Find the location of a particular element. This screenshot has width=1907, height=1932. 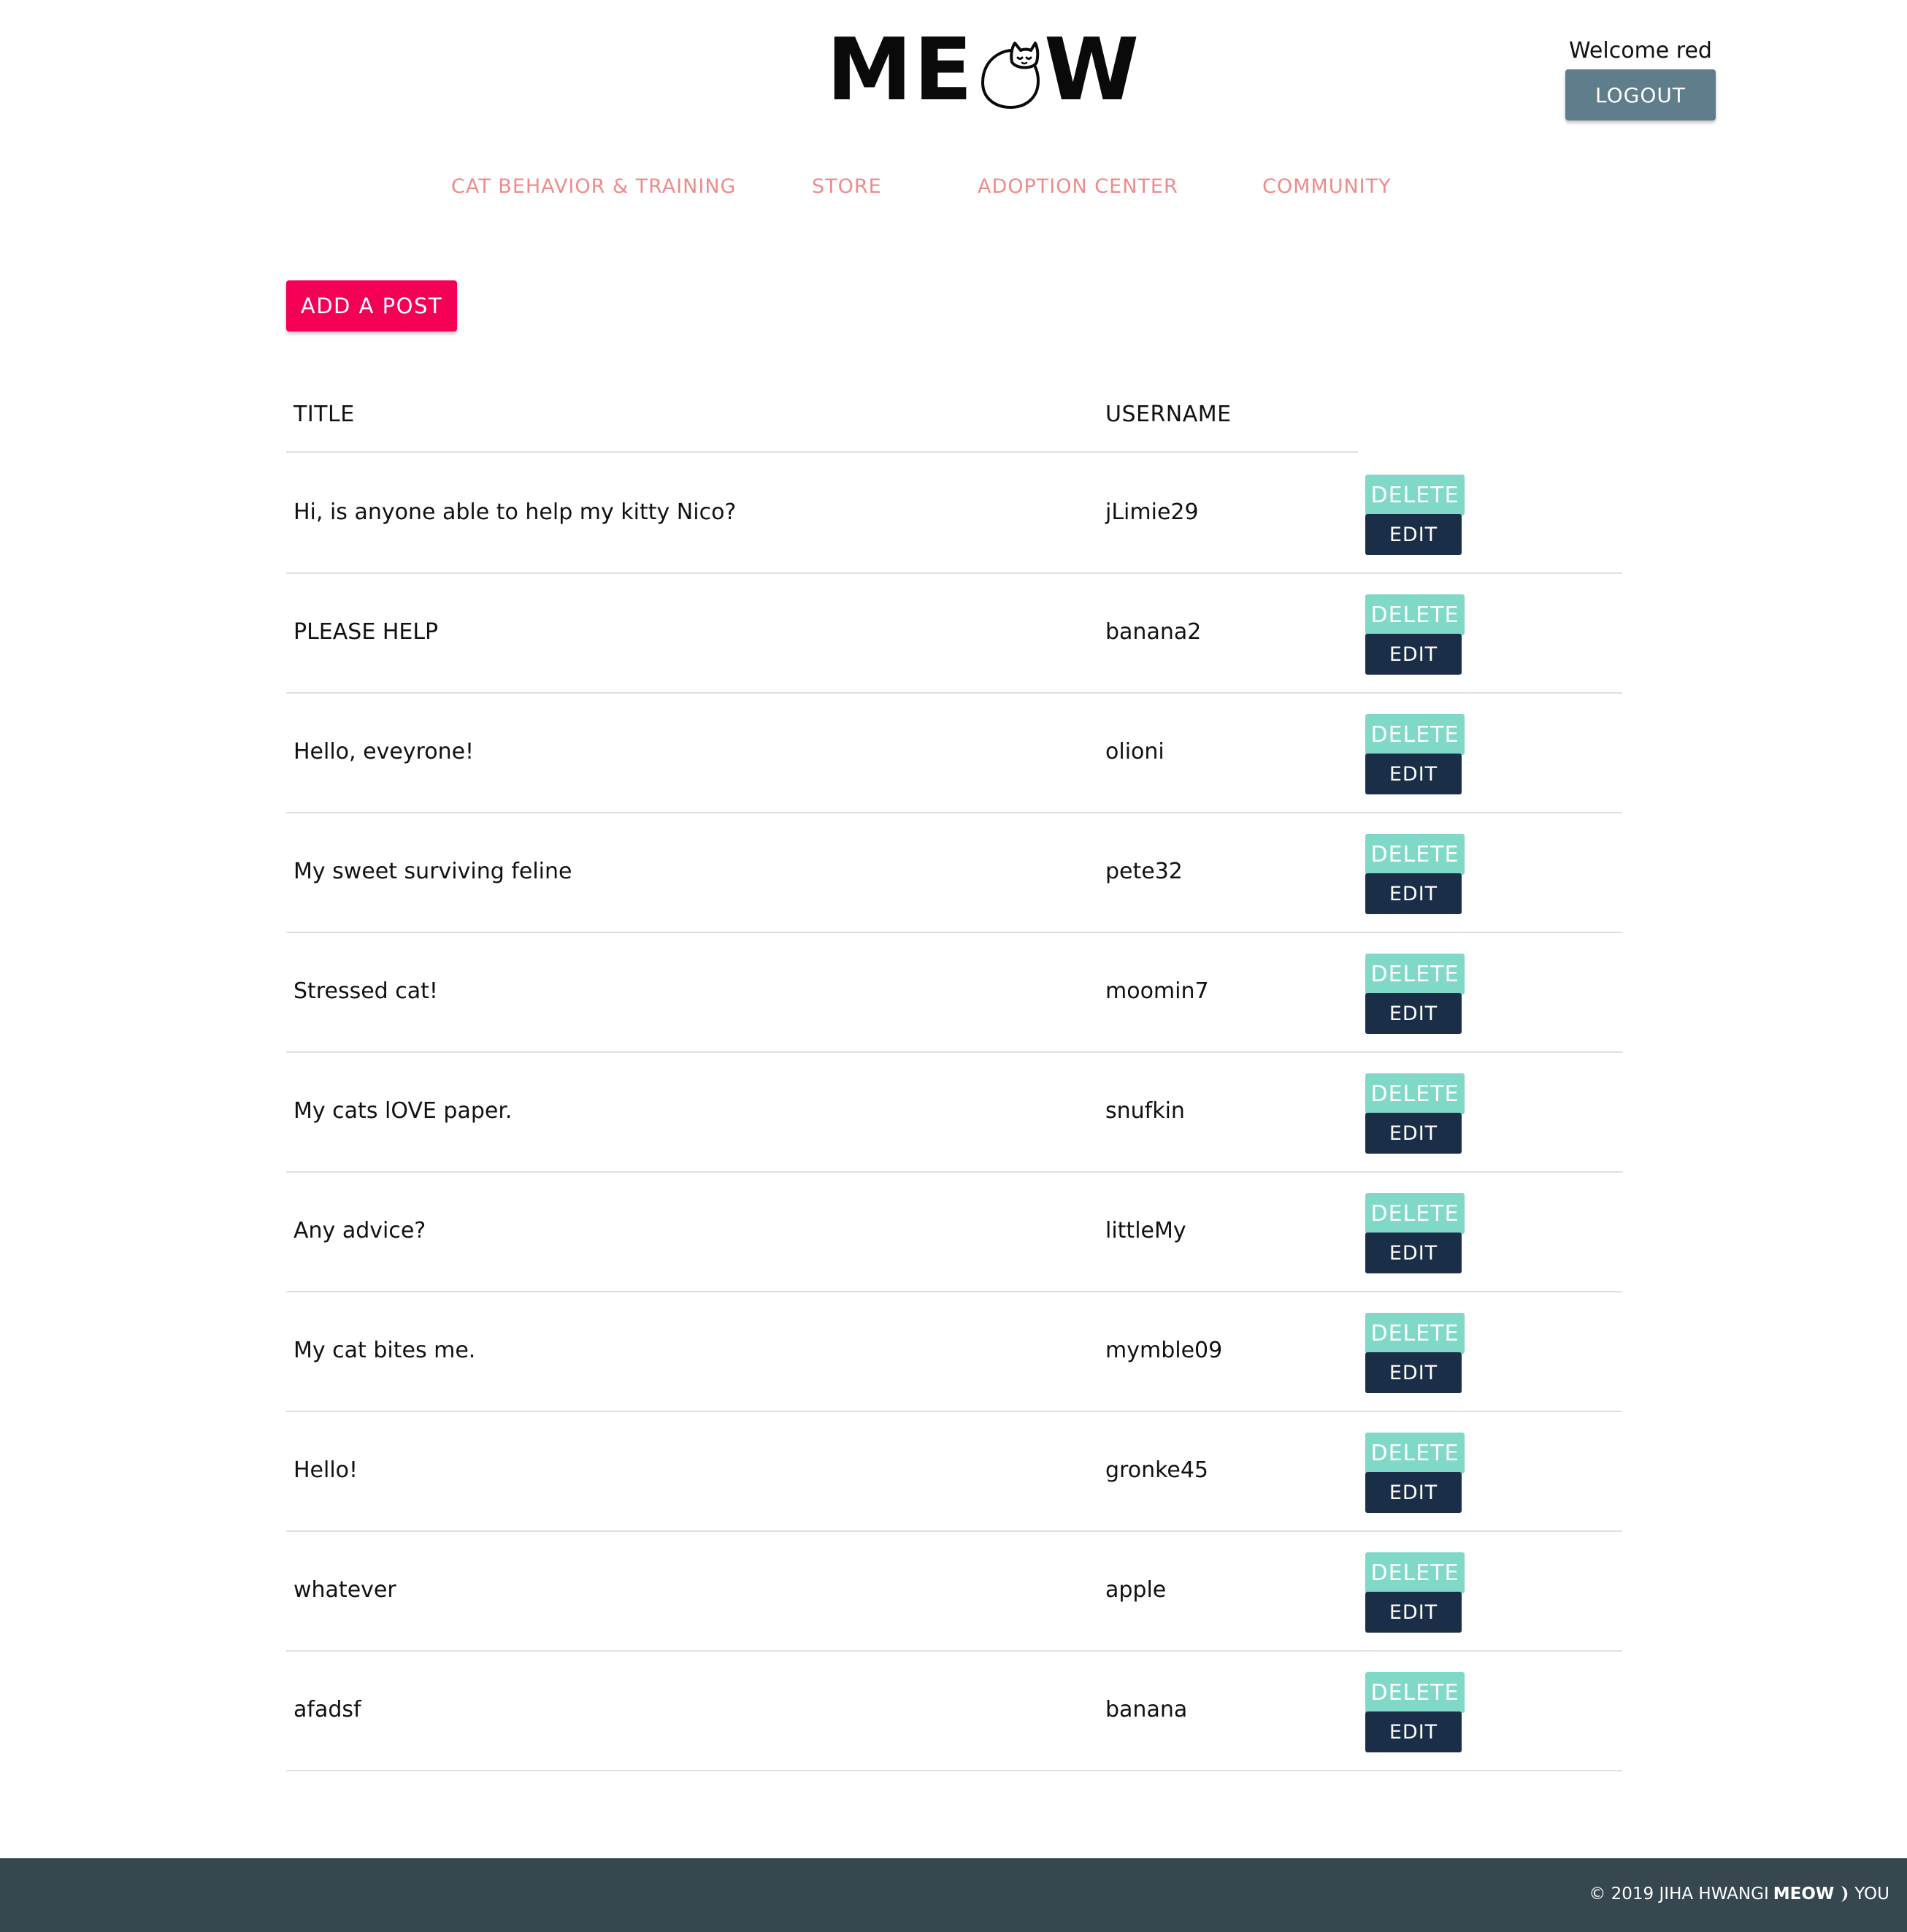

table-row: Hello! gronke45 DELETE EDIT is located at coordinates (954, 1472).